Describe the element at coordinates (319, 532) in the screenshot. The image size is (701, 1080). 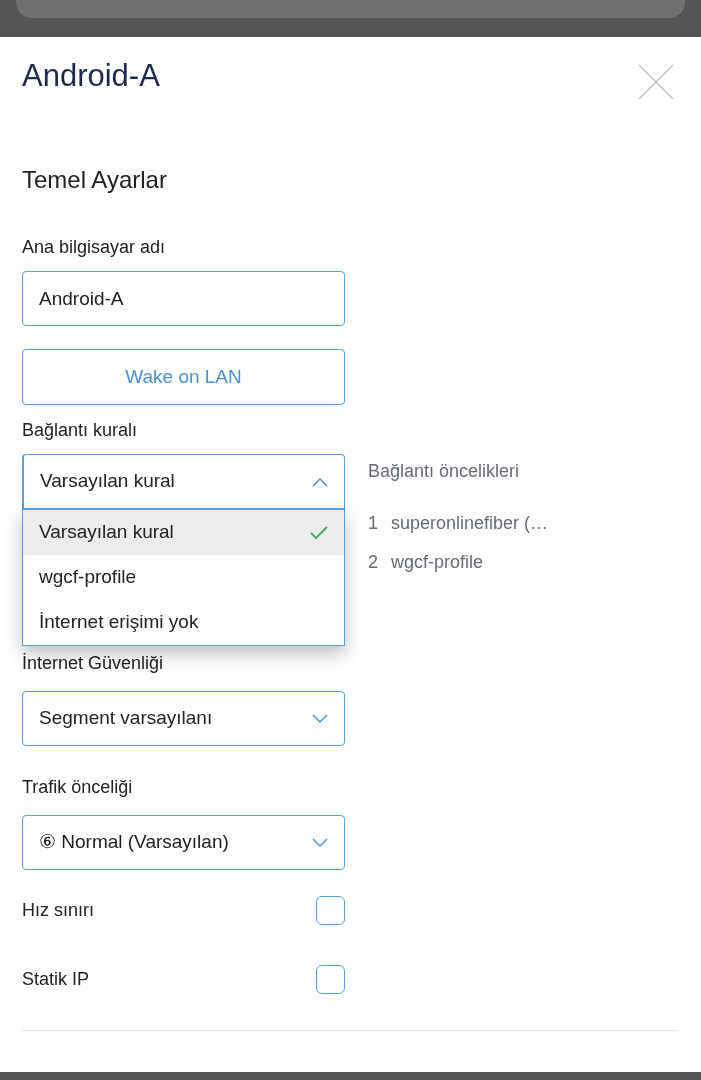
I see `check-icon` at that location.